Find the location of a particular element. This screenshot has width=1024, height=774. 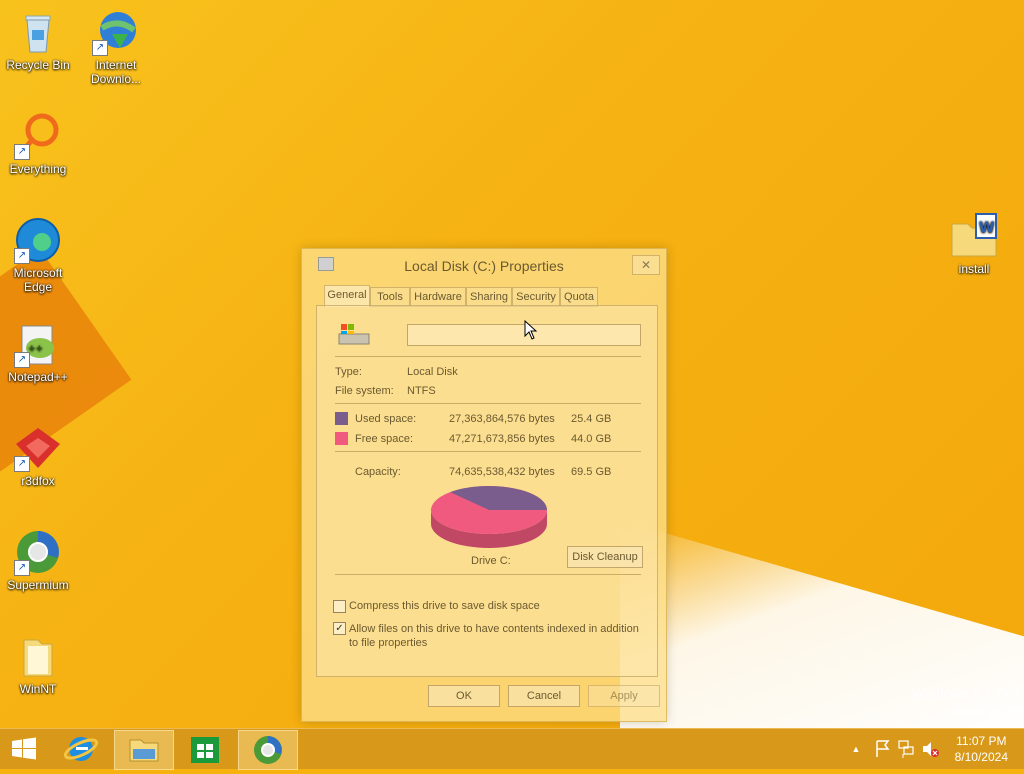

filesystem-value: NTFS is located at coordinates (421, 391).